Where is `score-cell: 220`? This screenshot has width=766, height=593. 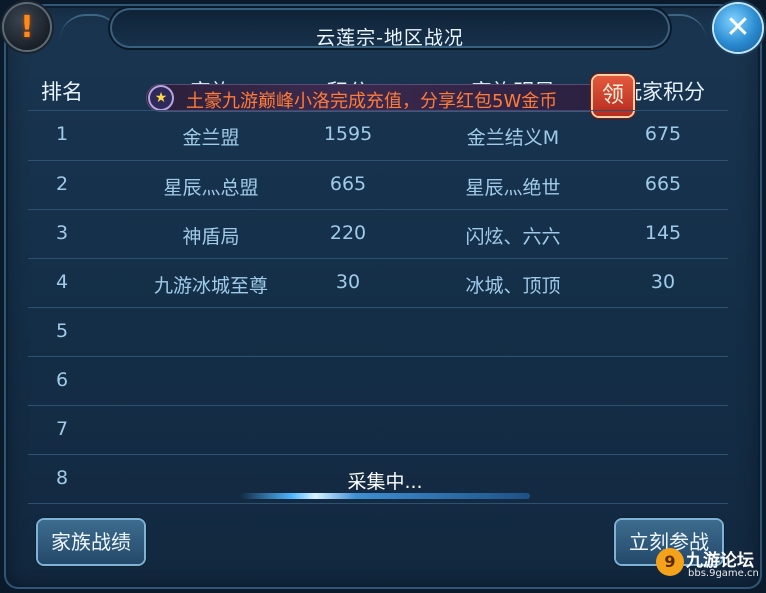 score-cell: 220 is located at coordinates (348, 233).